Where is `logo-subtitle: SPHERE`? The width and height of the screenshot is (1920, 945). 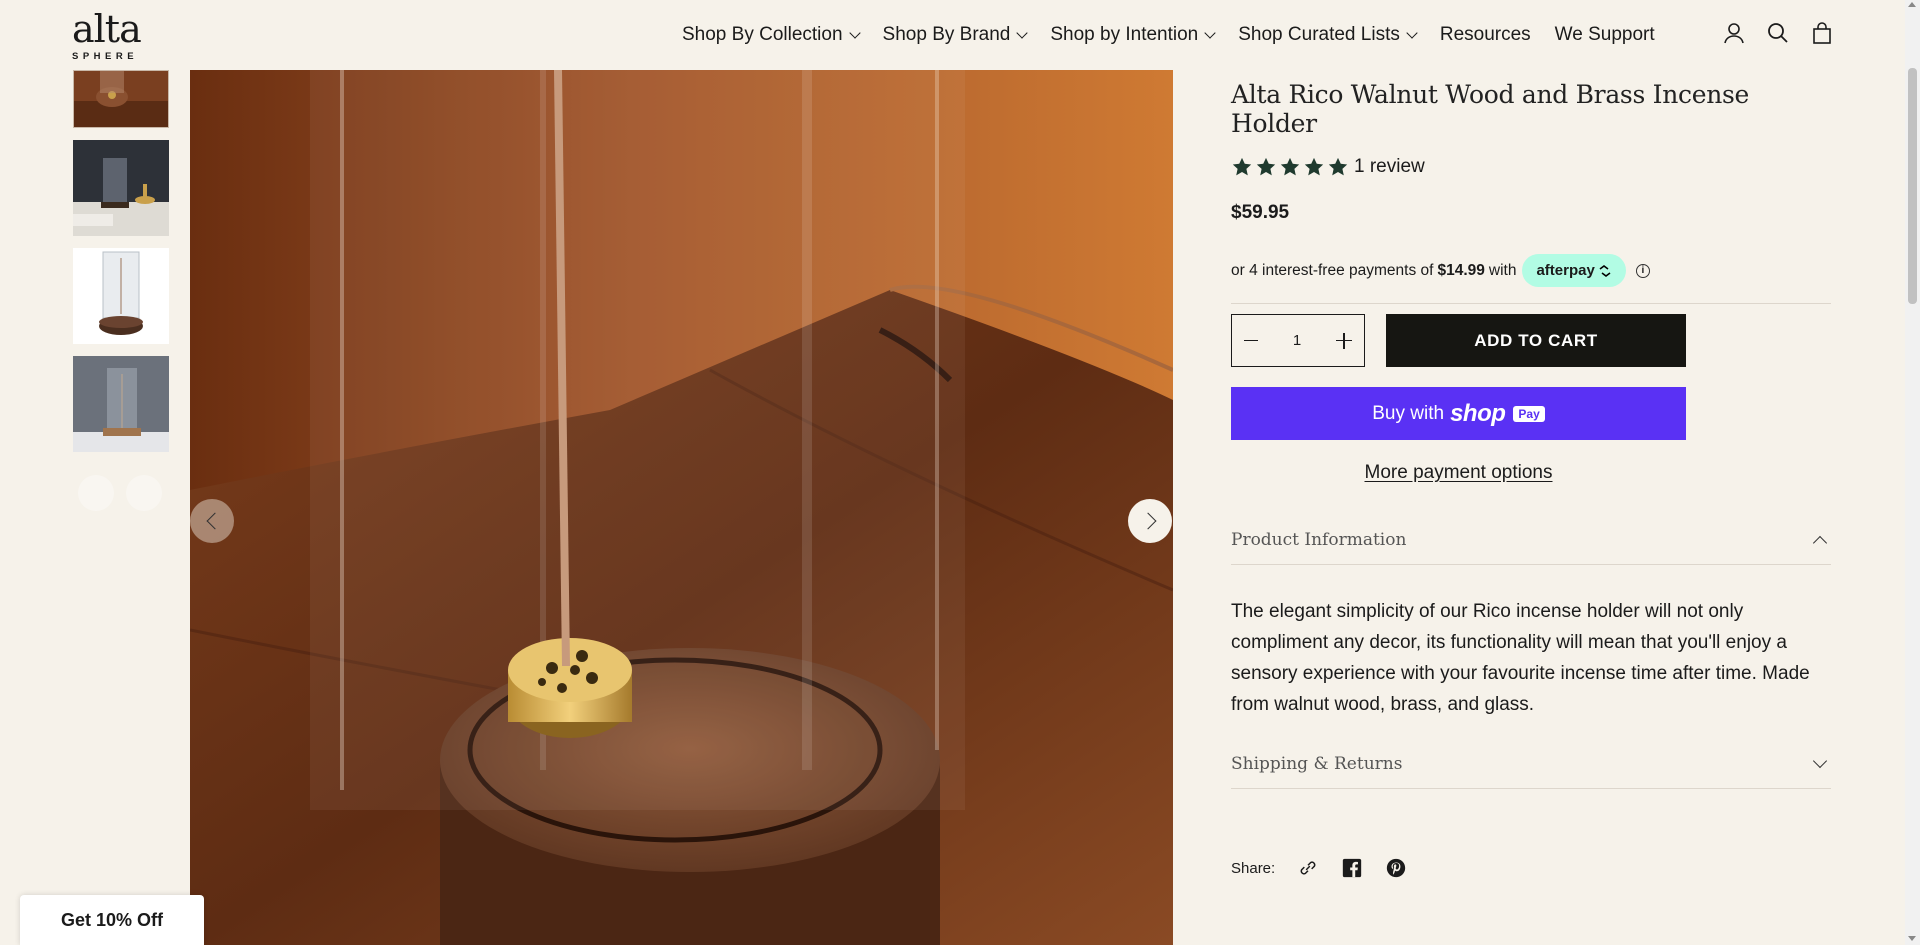 logo-subtitle: SPHERE is located at coordinates (105, 56).